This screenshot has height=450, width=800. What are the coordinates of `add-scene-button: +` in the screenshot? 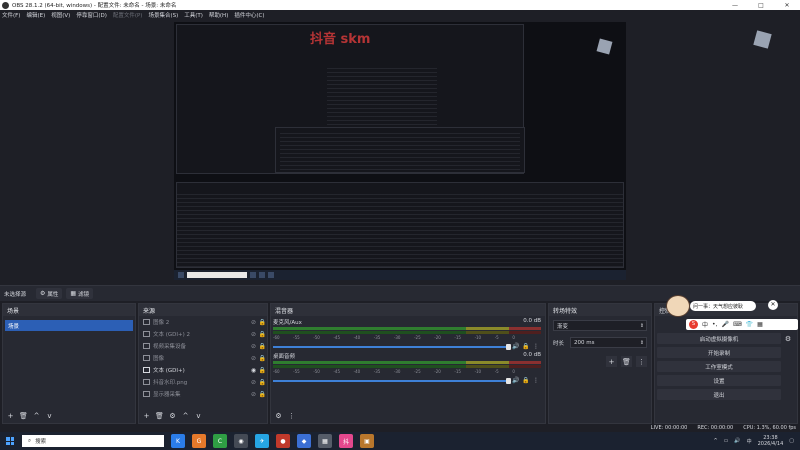 It's located at (10, 416).